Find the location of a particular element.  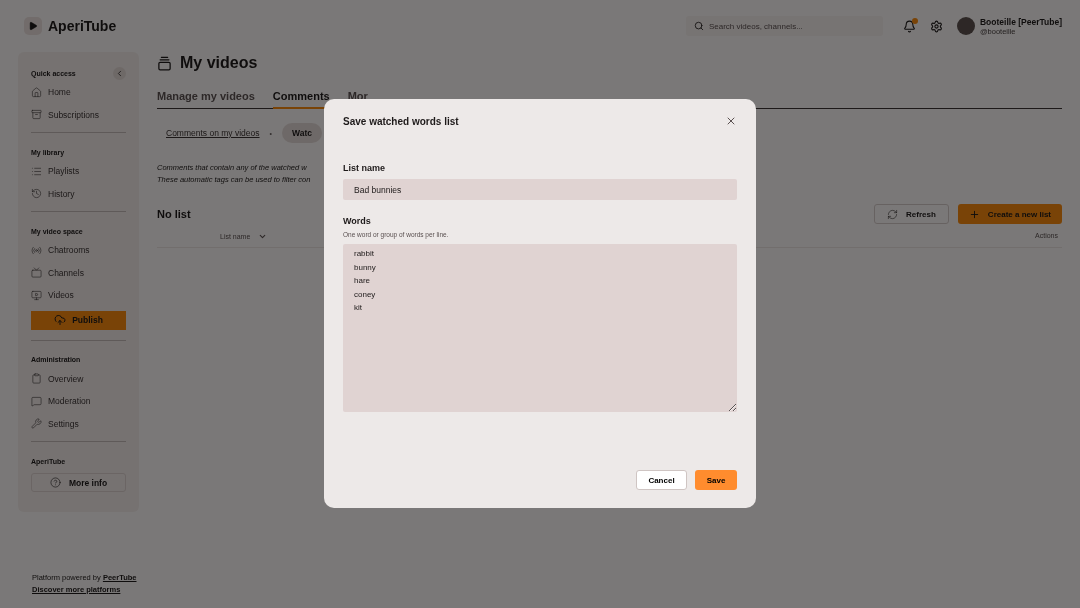

refresh-icon is located at coordinates (893, 214).